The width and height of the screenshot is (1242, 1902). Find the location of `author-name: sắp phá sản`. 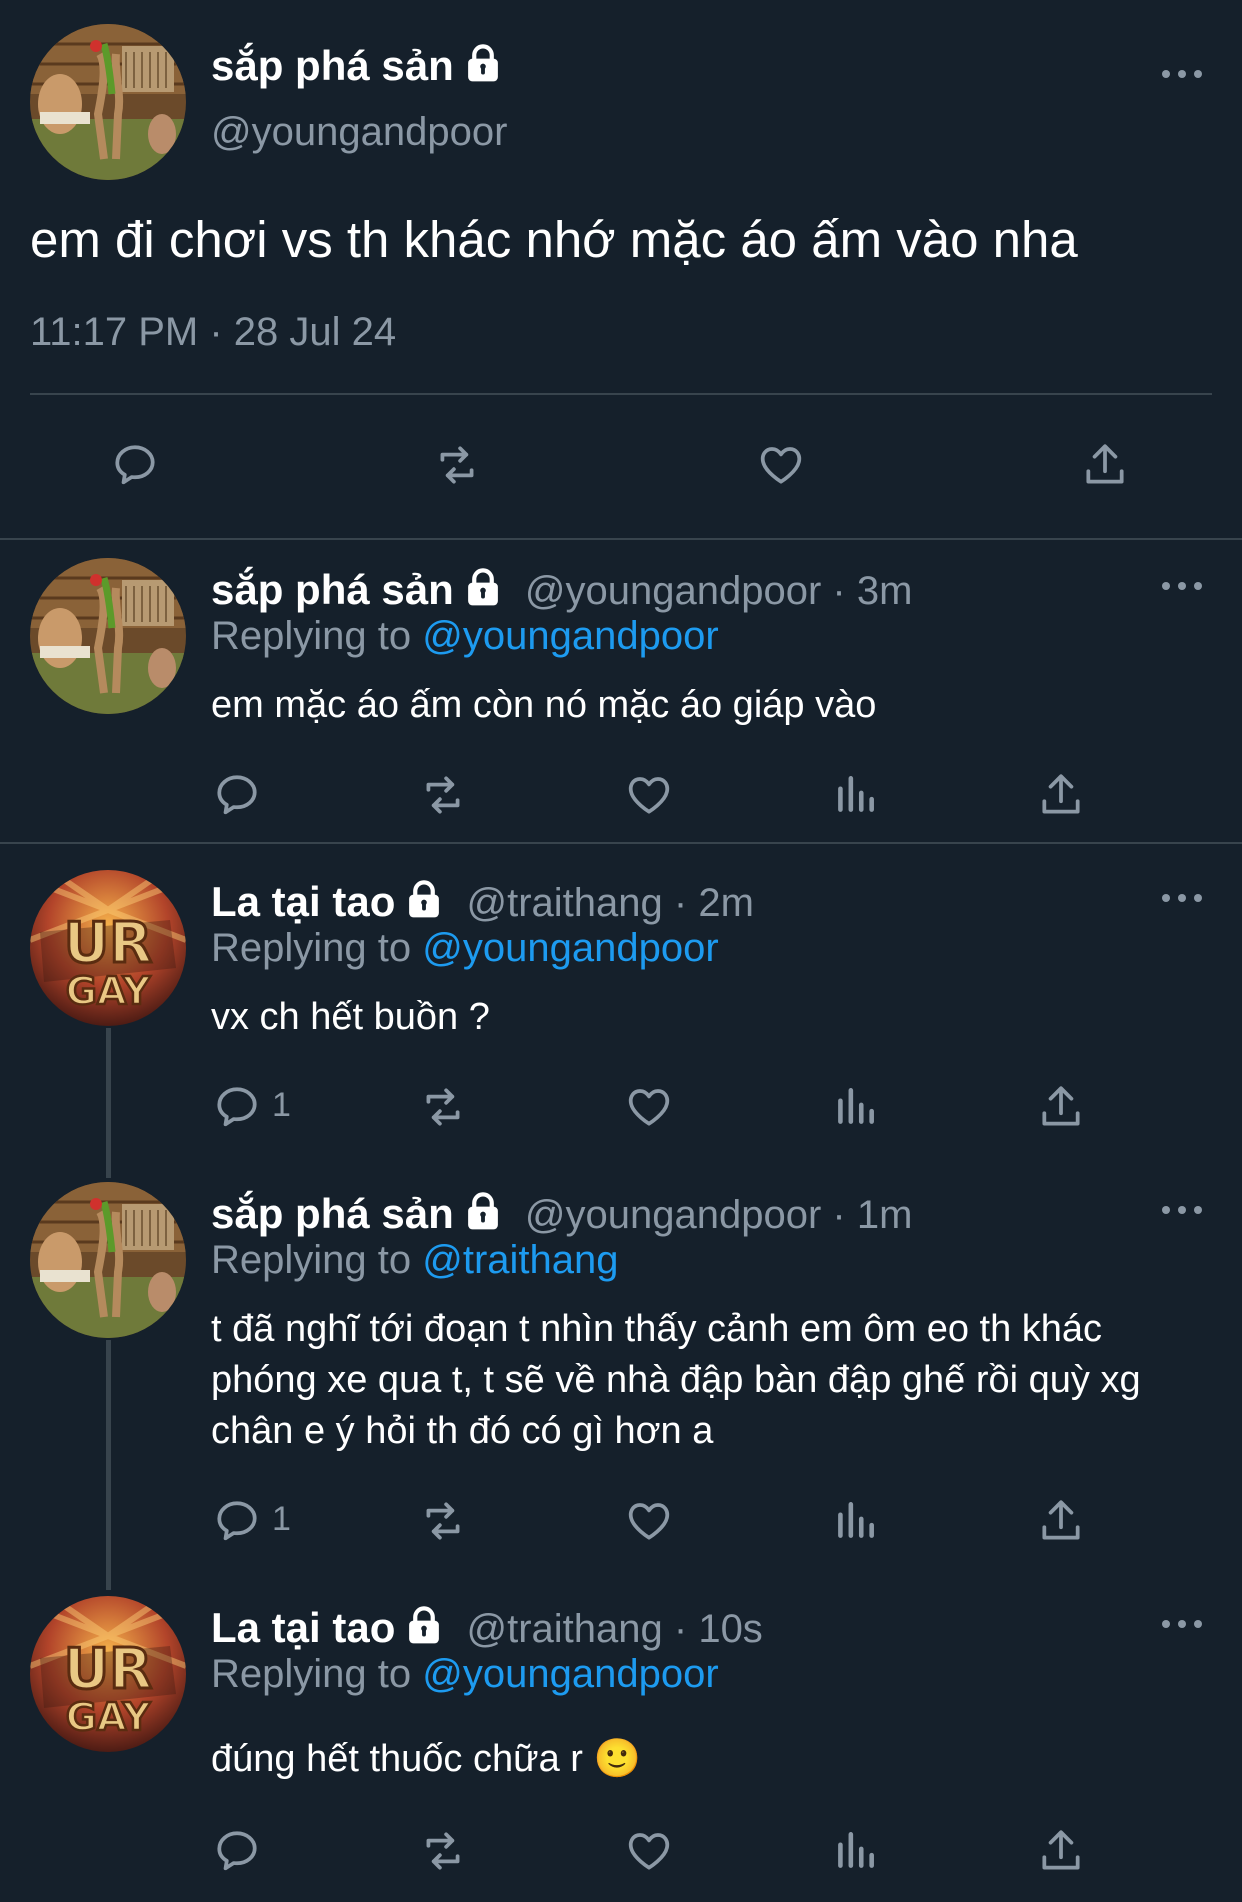

author-name: sắp phá sản is located at coordinates (357, 66).